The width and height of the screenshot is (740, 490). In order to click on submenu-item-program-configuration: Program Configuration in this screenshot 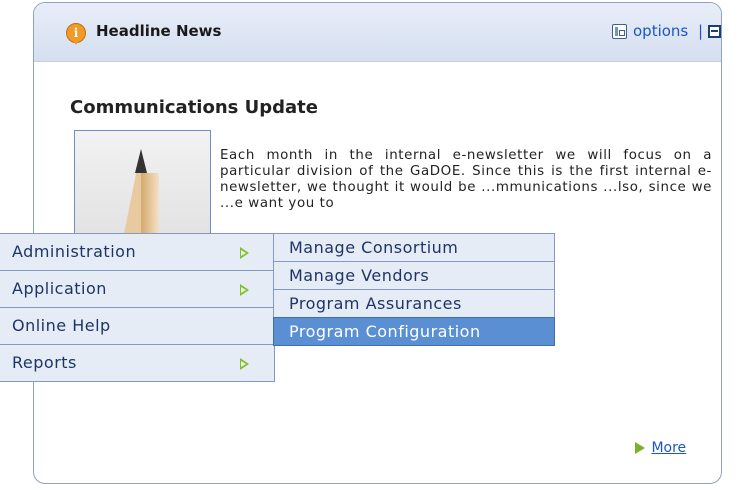, I will do `click(414, 331)`.